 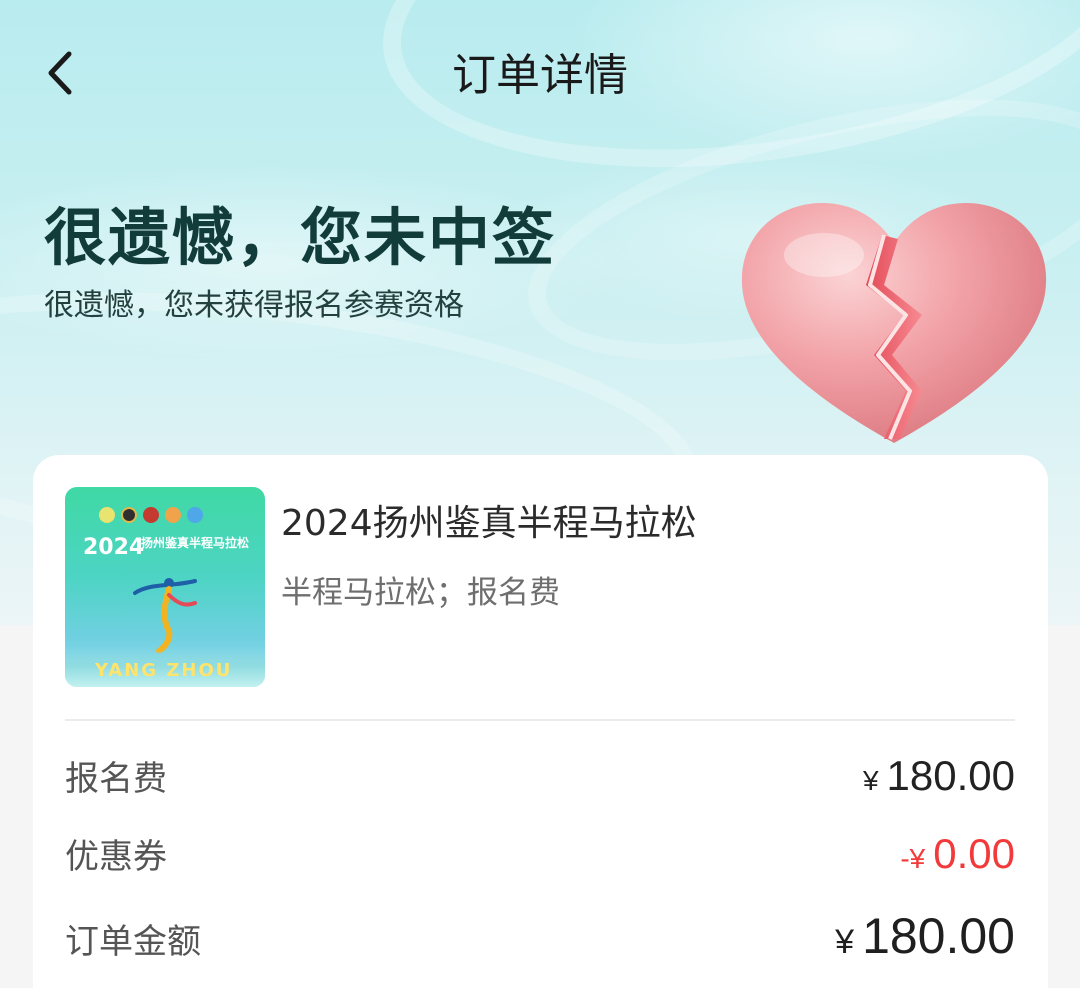 What do you see at coordinates (133, 942) in the screenshot?
I see `order-total-label: 订单金额` at bounding box center [133, 942].